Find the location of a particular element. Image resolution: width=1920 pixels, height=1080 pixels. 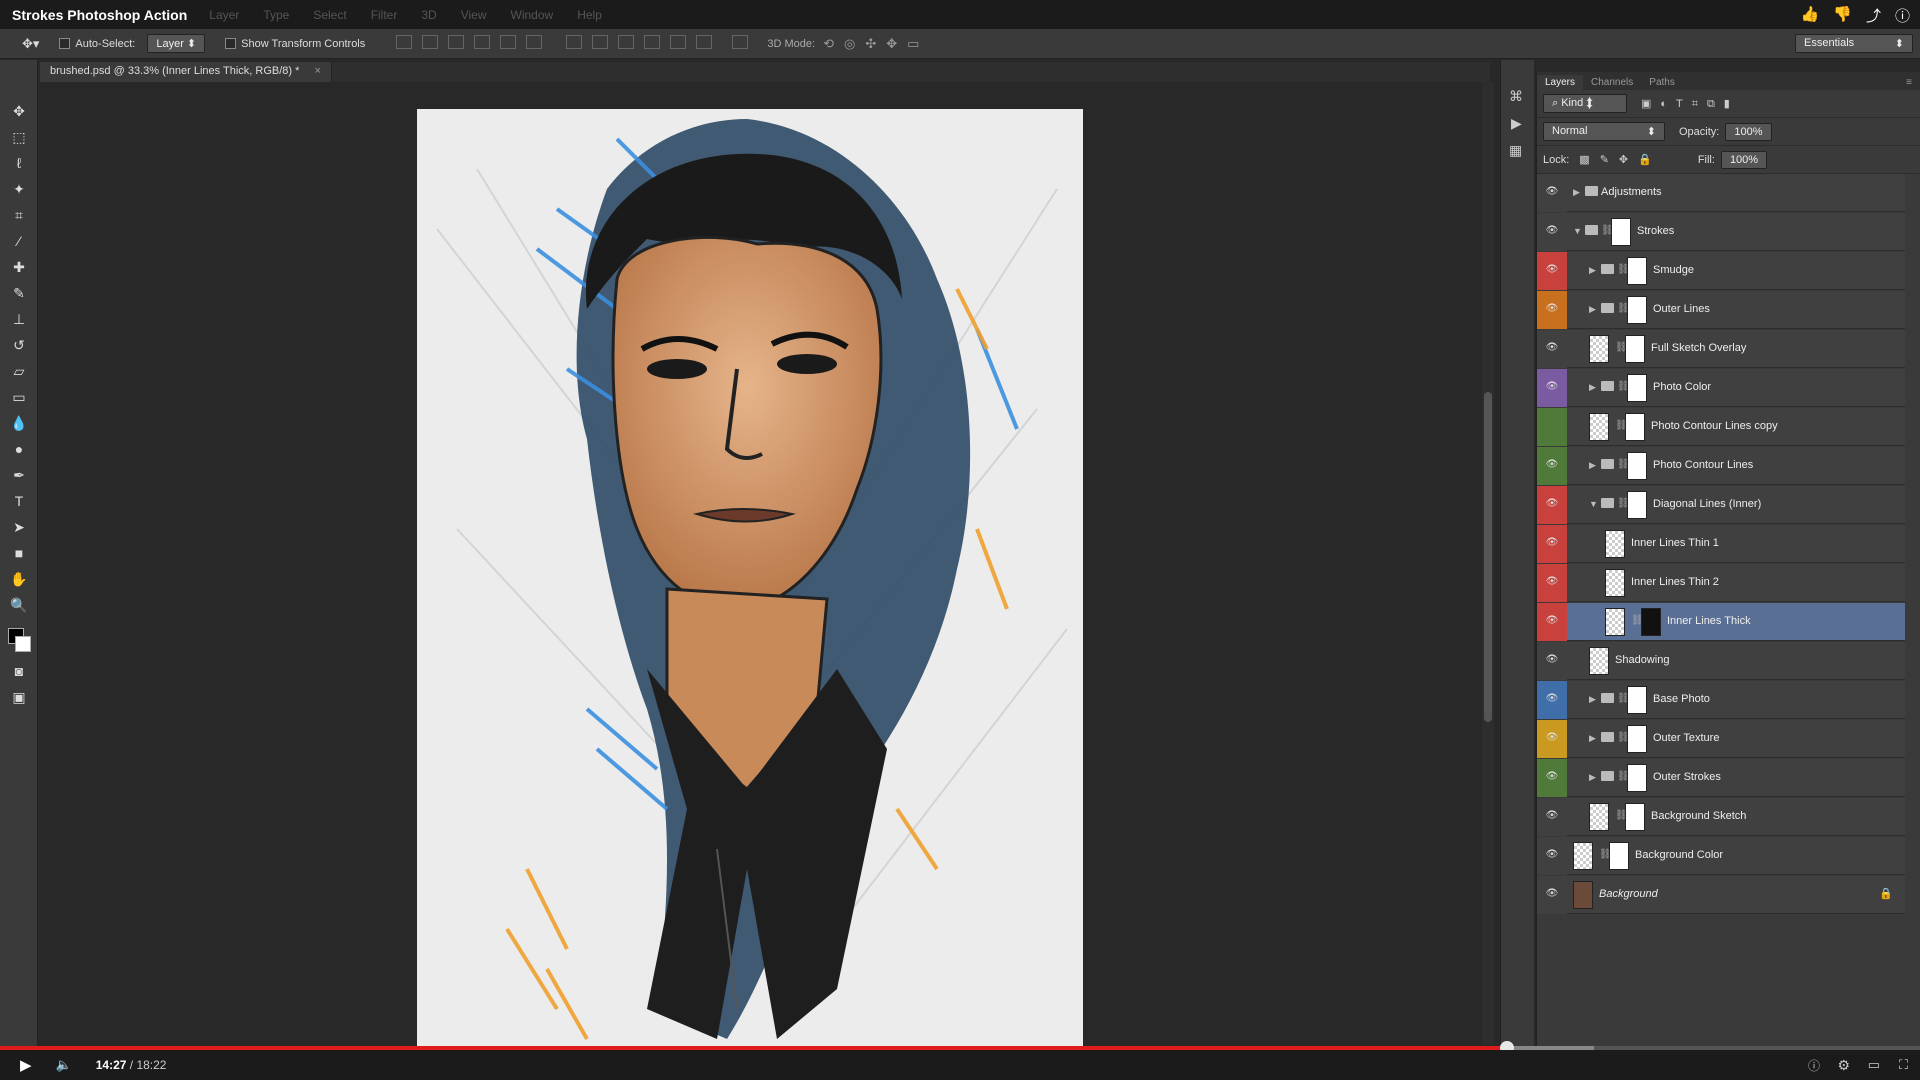

align-hcenter-icon is located at coordinates (508, 42).